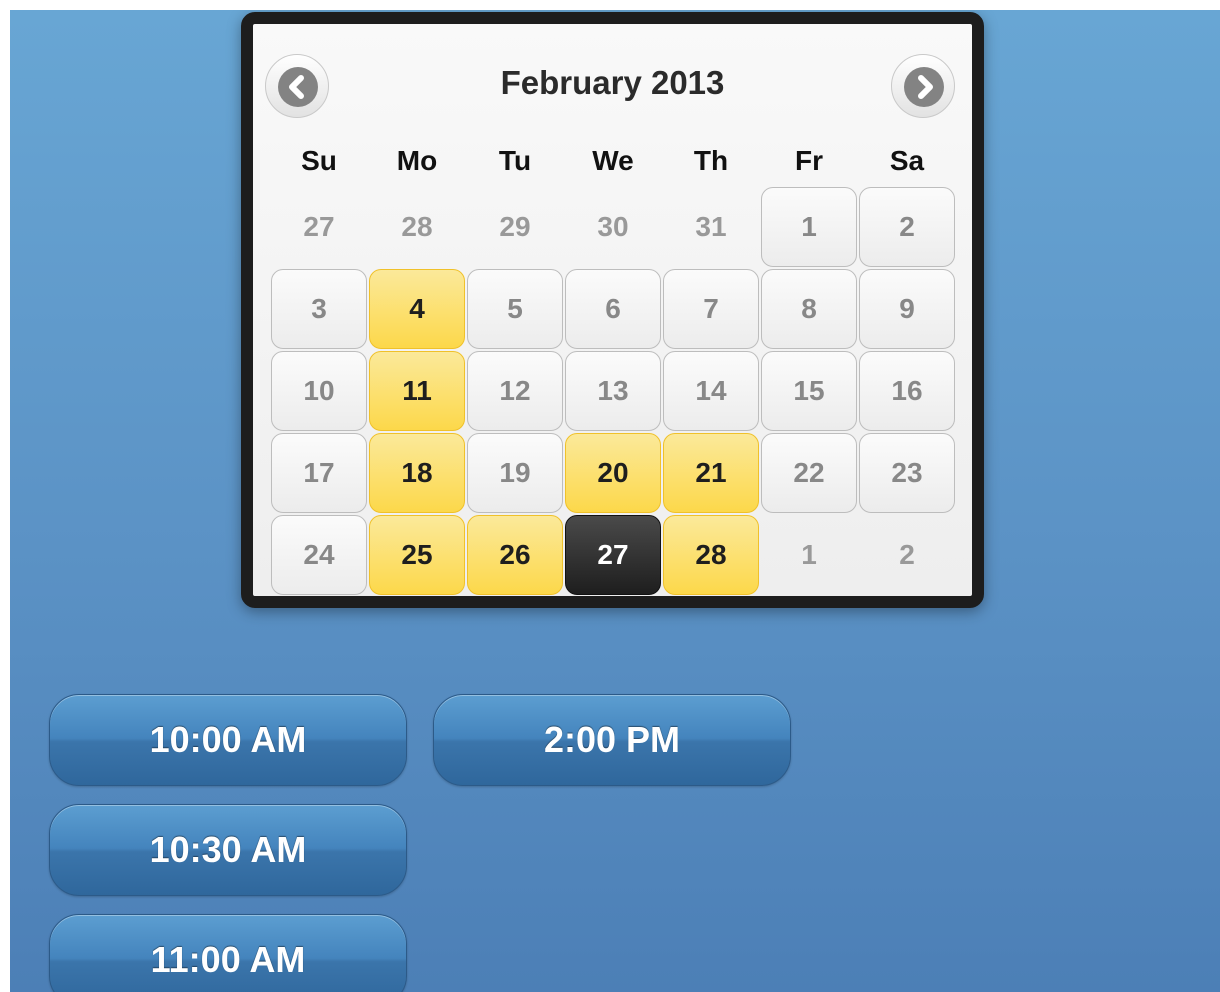  What do you see at coordinates (613, 226) in the screenshot?
I see `other-month-day-cell: 30` at bounding box center [613, 226].